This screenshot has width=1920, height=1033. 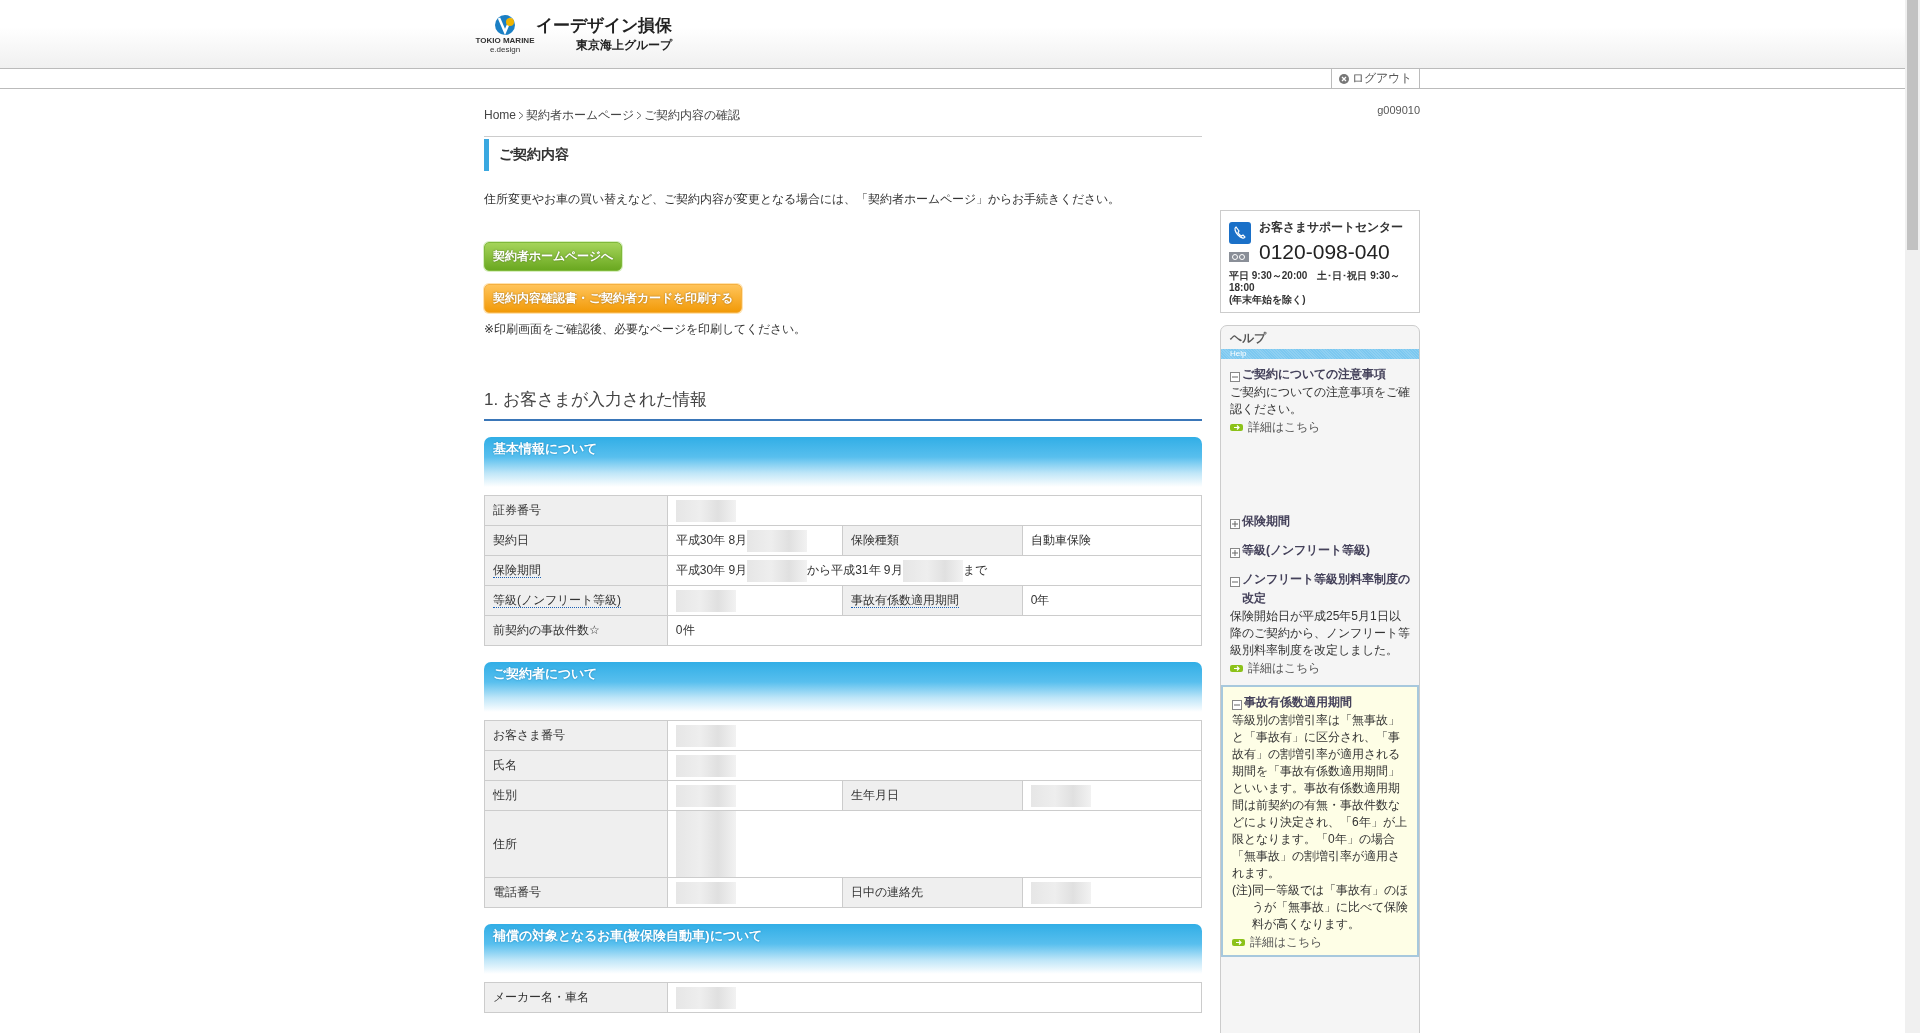 I want to click on breadcrumb-link: ご契約内容の確認, so click(x=692, y=115).